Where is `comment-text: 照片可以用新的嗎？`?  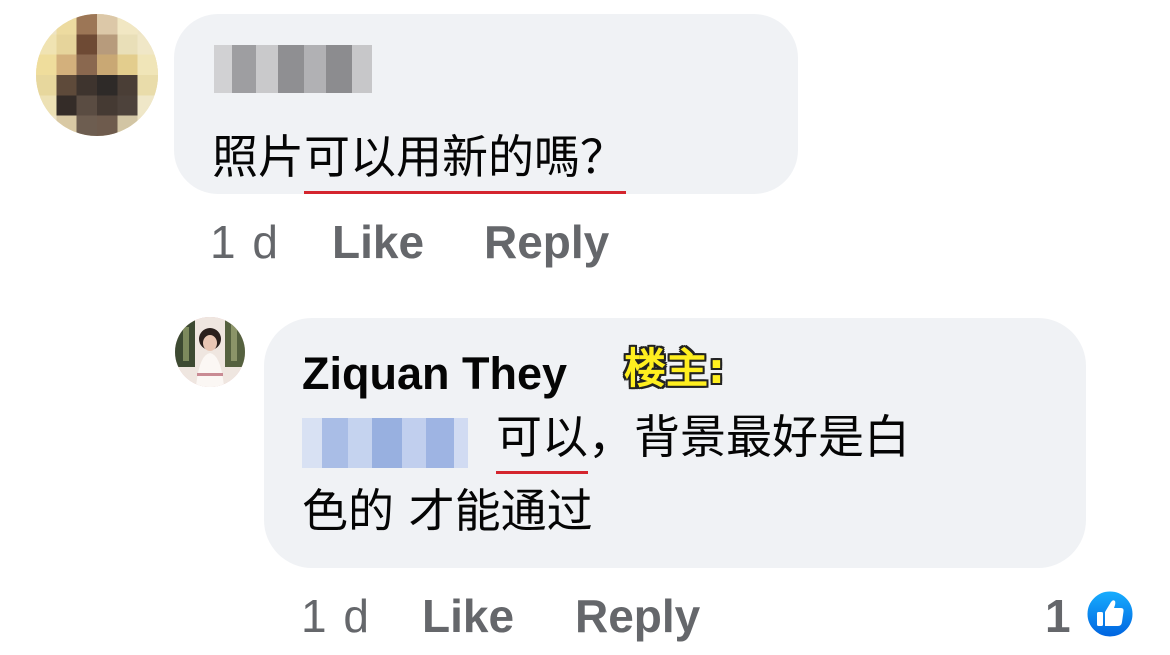
comment-text: 照片可以用新的嗎？ is located at coordinates (419, 160).